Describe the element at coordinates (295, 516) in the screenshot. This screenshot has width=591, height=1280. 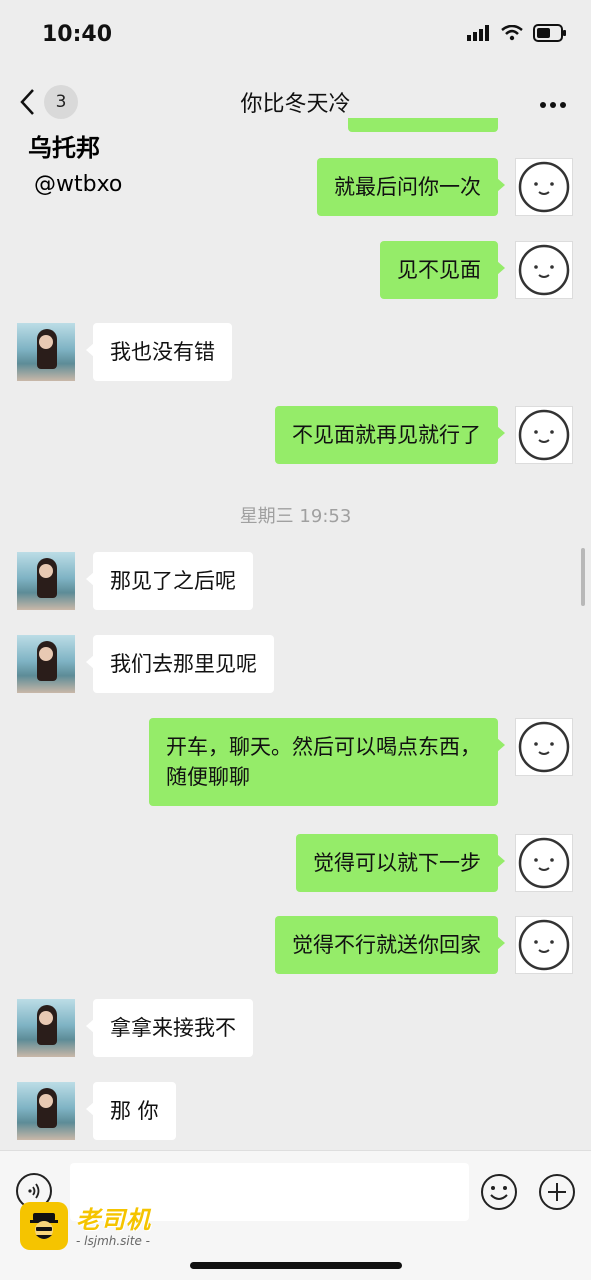
I see `time-divider: 星期三 19:53` at that location.